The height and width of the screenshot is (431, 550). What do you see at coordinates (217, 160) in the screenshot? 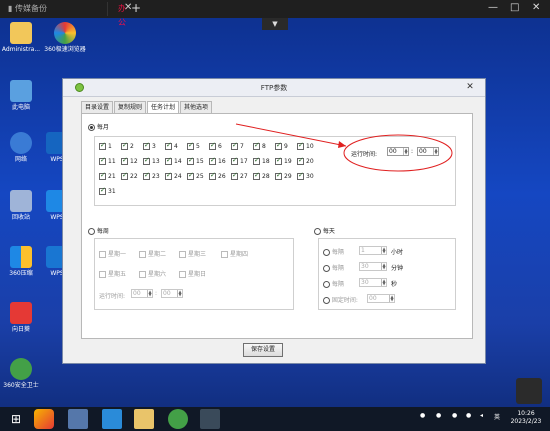
I see `day-checkbox-item: 16` at bounding box center [217, 160].